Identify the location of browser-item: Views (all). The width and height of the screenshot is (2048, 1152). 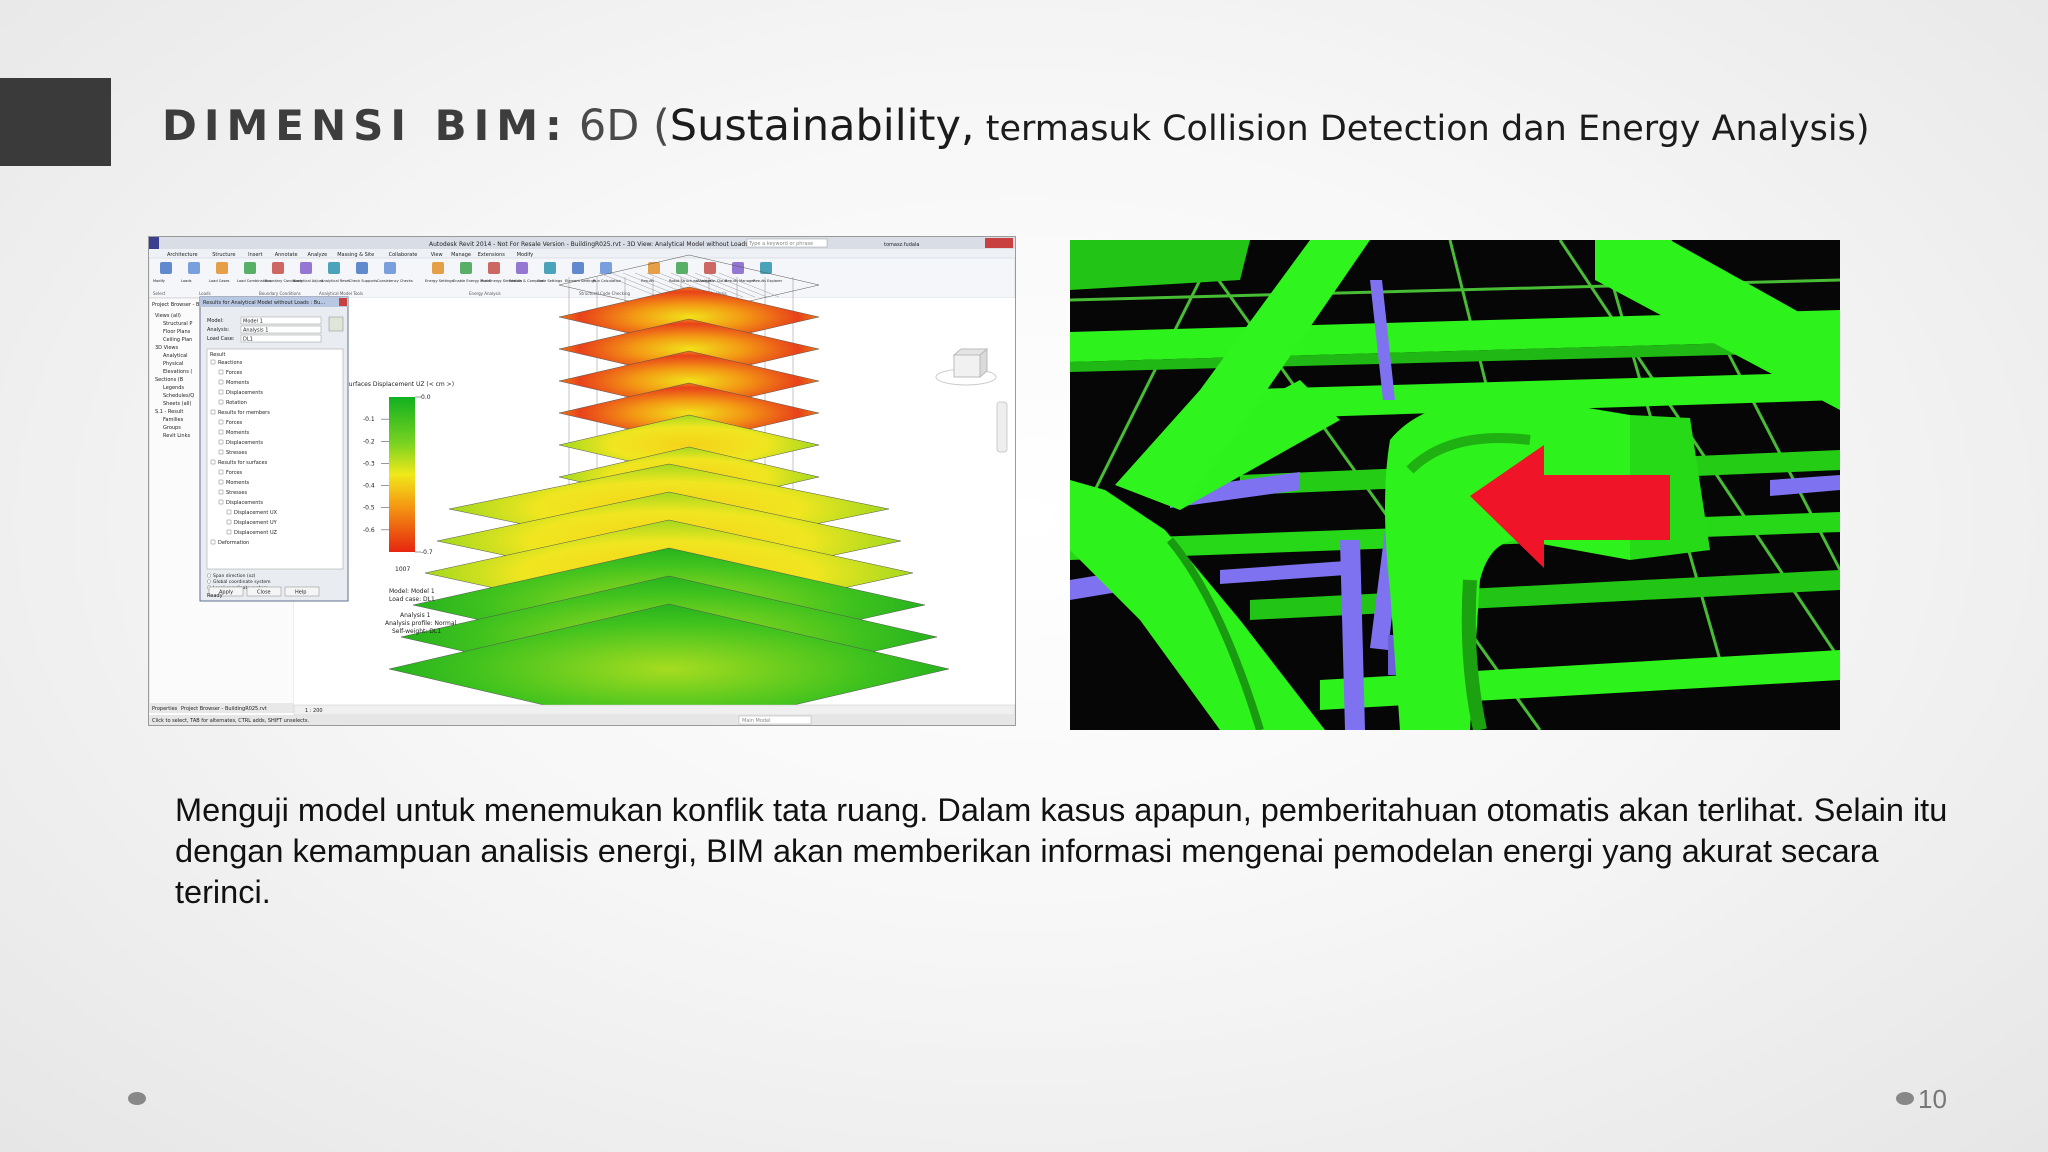
(168, 316).